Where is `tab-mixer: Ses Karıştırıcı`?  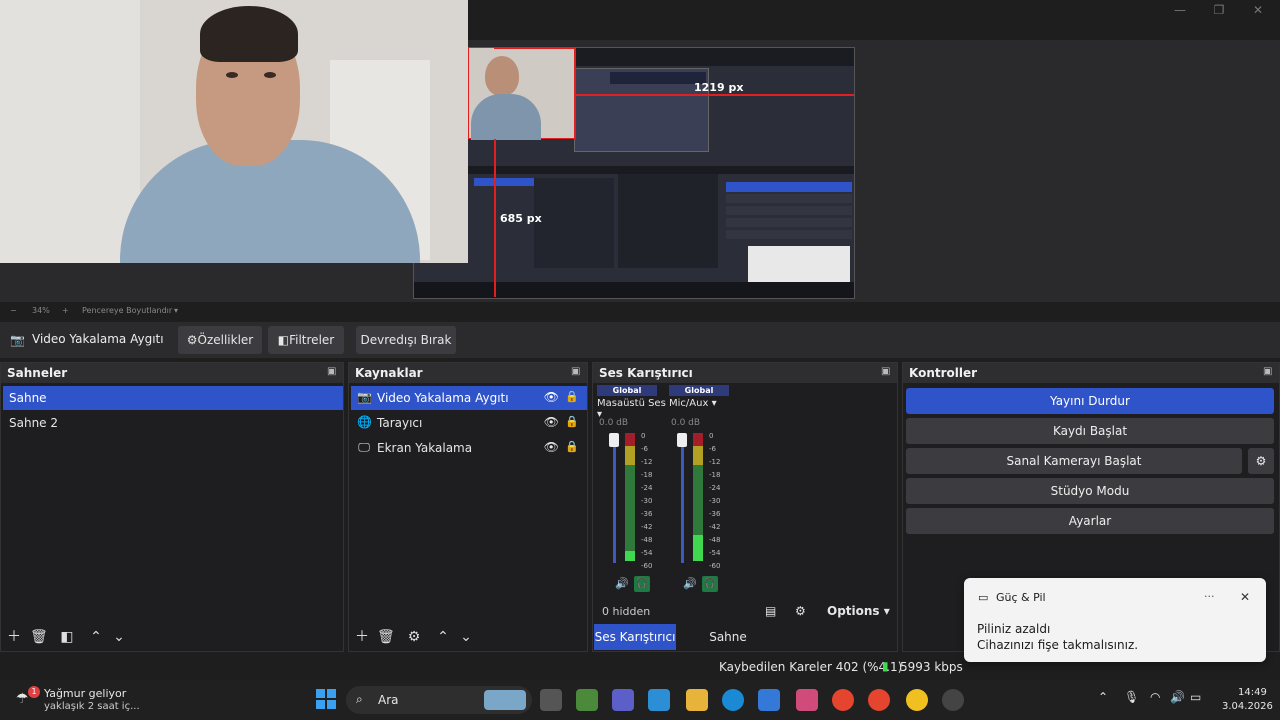
tab-mixer: Ses Karıştırıcı is located at coordinates (635, 637).